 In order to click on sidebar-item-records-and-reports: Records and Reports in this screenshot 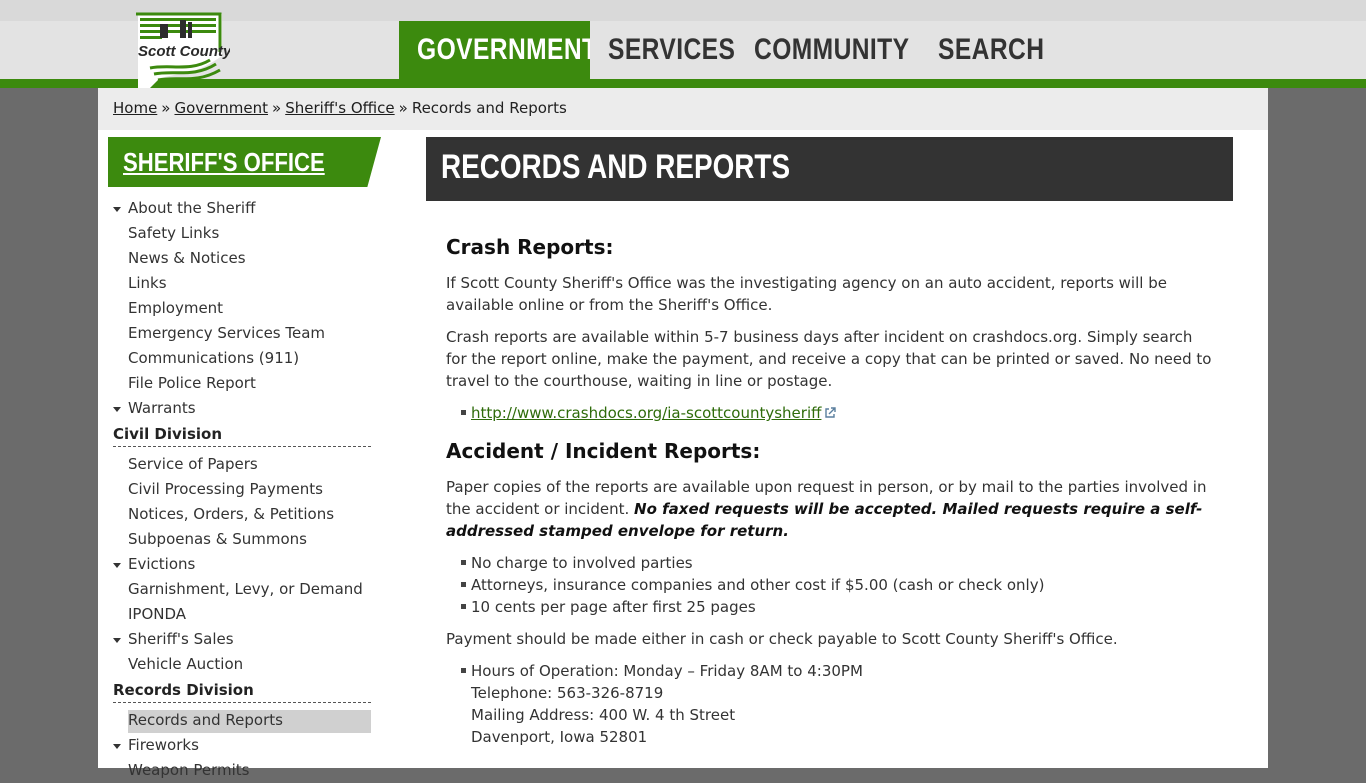, I will do `click(243, 720)`.